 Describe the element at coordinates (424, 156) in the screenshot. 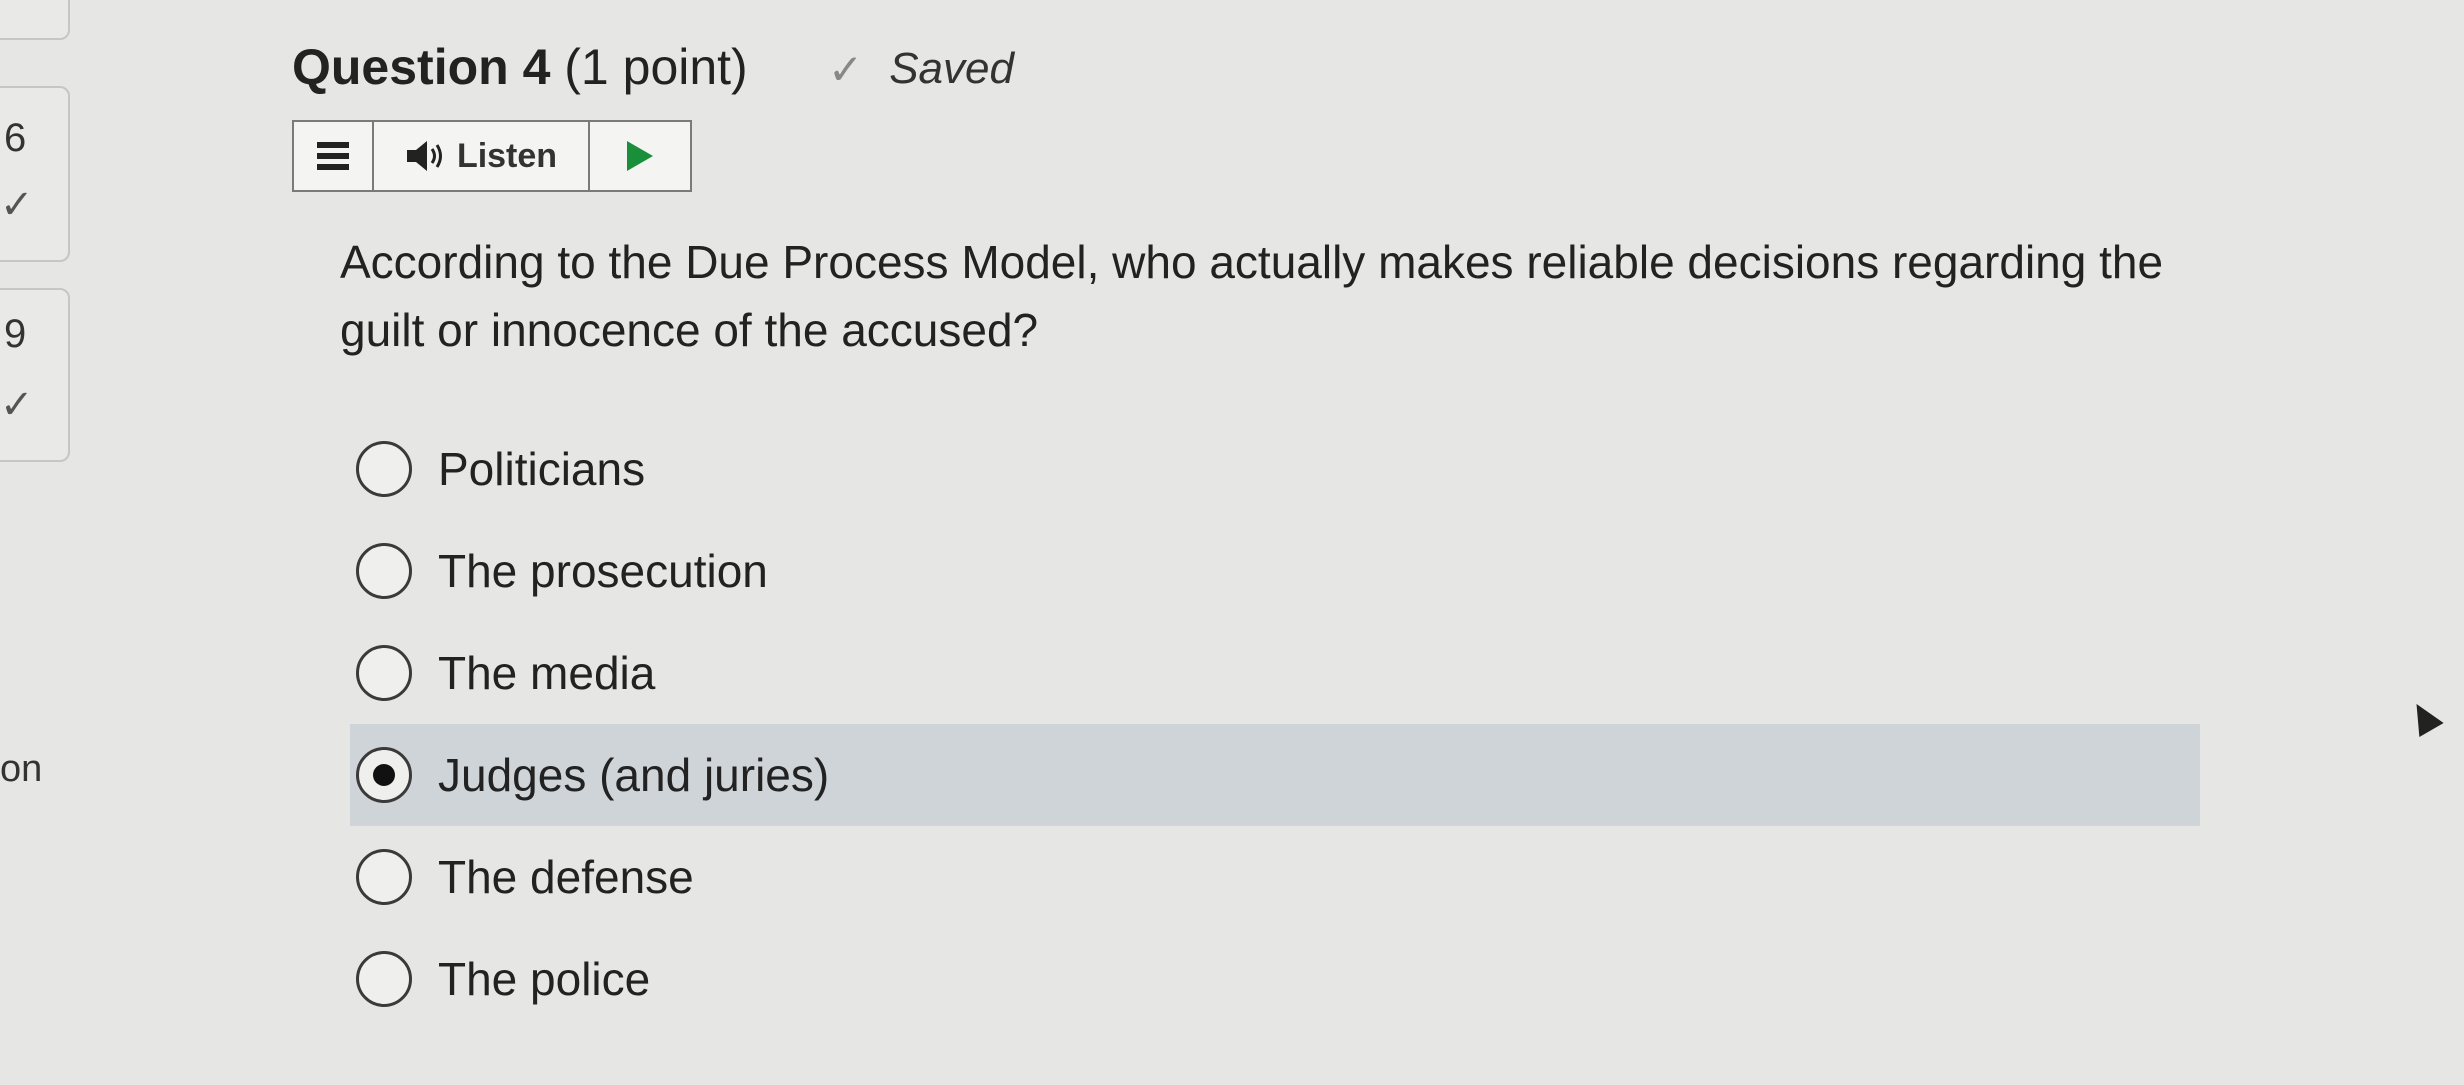

I see `speaker-icon` at that location.